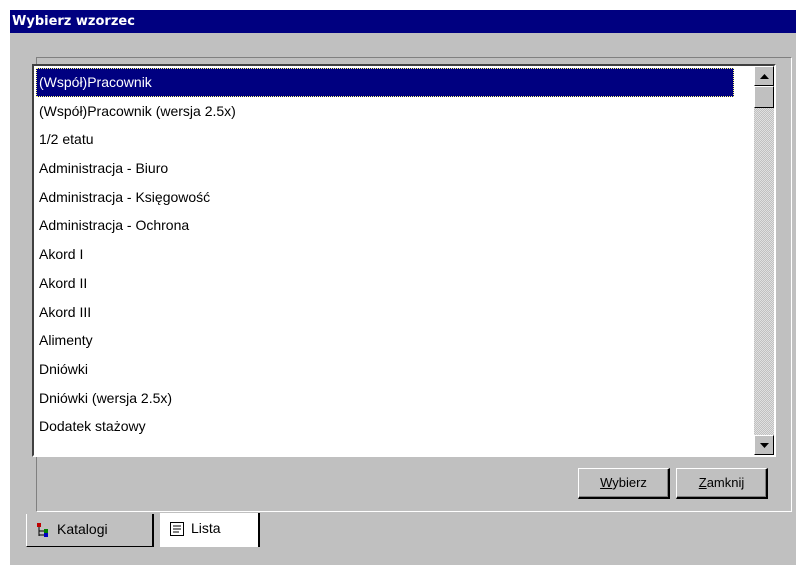 This screenshot has width=796, height=565. What do you see at coordinates (702, 482) in the screenshot?
I see `zamknij-accel: Z` at bounding box center [702, 482].